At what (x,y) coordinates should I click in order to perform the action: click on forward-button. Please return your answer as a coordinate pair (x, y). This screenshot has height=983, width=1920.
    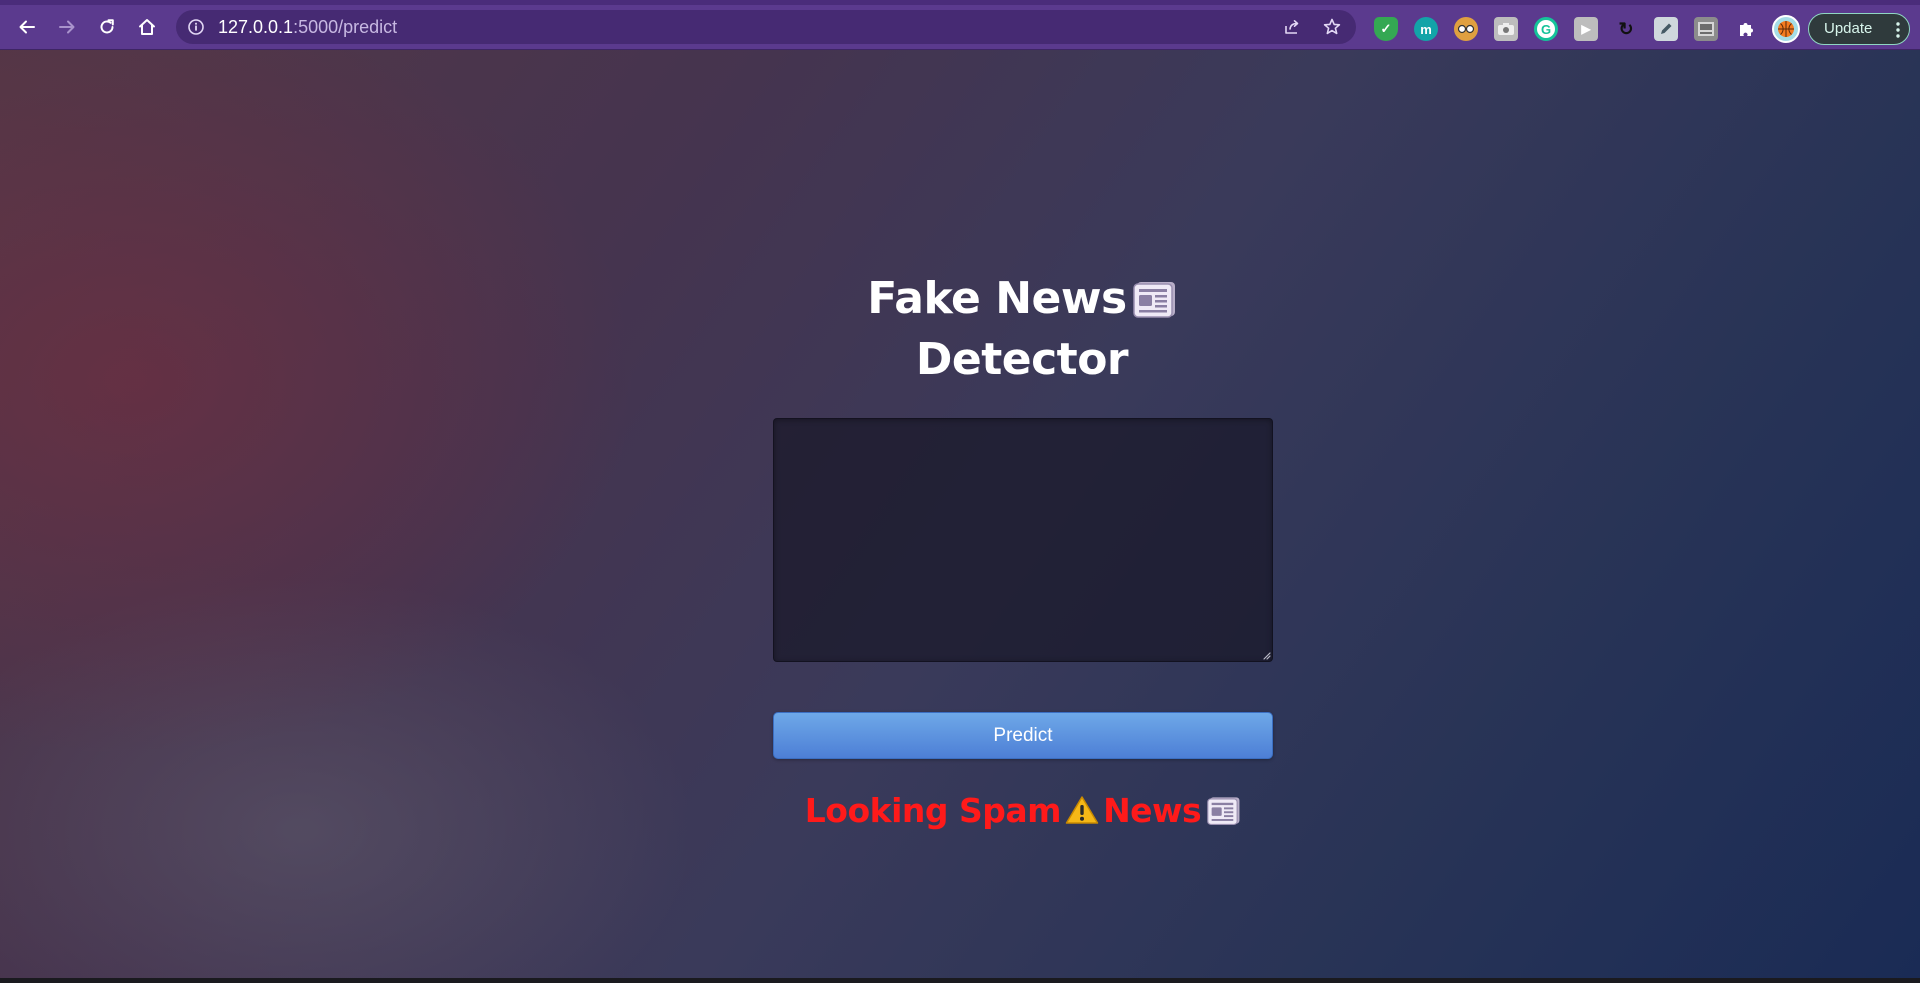
    Looking at the image, I should click on (67, 27).